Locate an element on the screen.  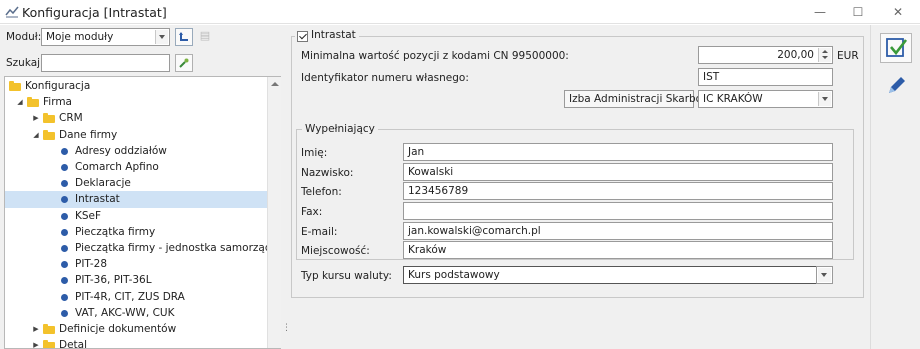
close-button: ✕ is located at coordinates (898, 12).